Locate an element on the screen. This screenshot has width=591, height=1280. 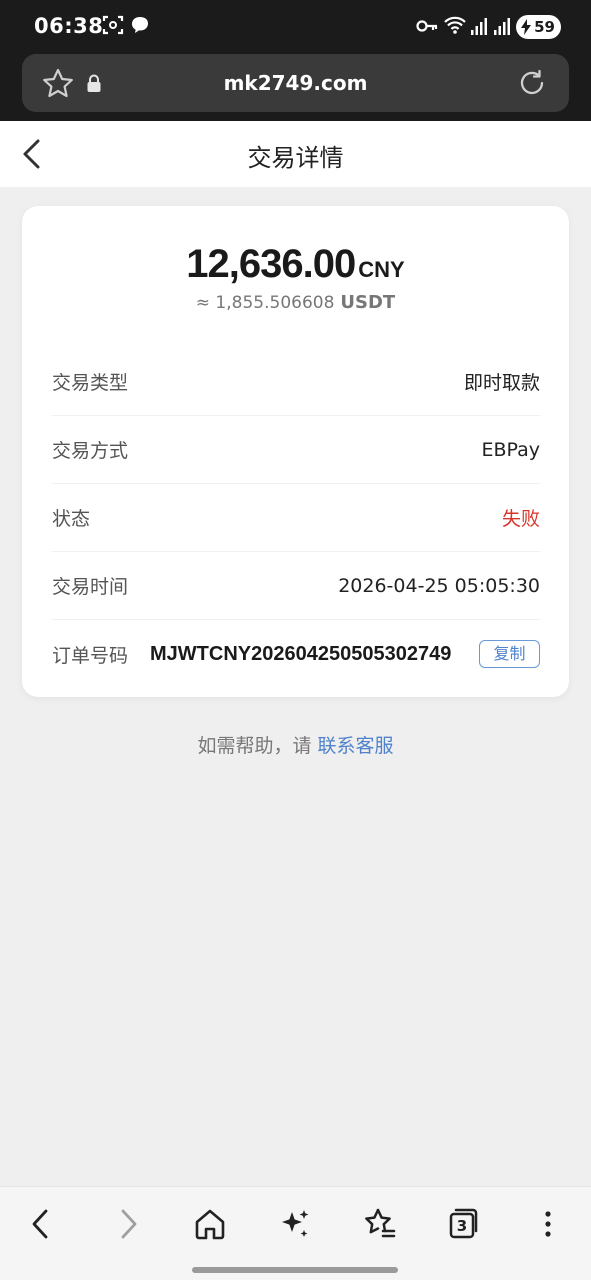
help-text: 如需帮助，请 联系客服 is located at coordinates (295, 744).